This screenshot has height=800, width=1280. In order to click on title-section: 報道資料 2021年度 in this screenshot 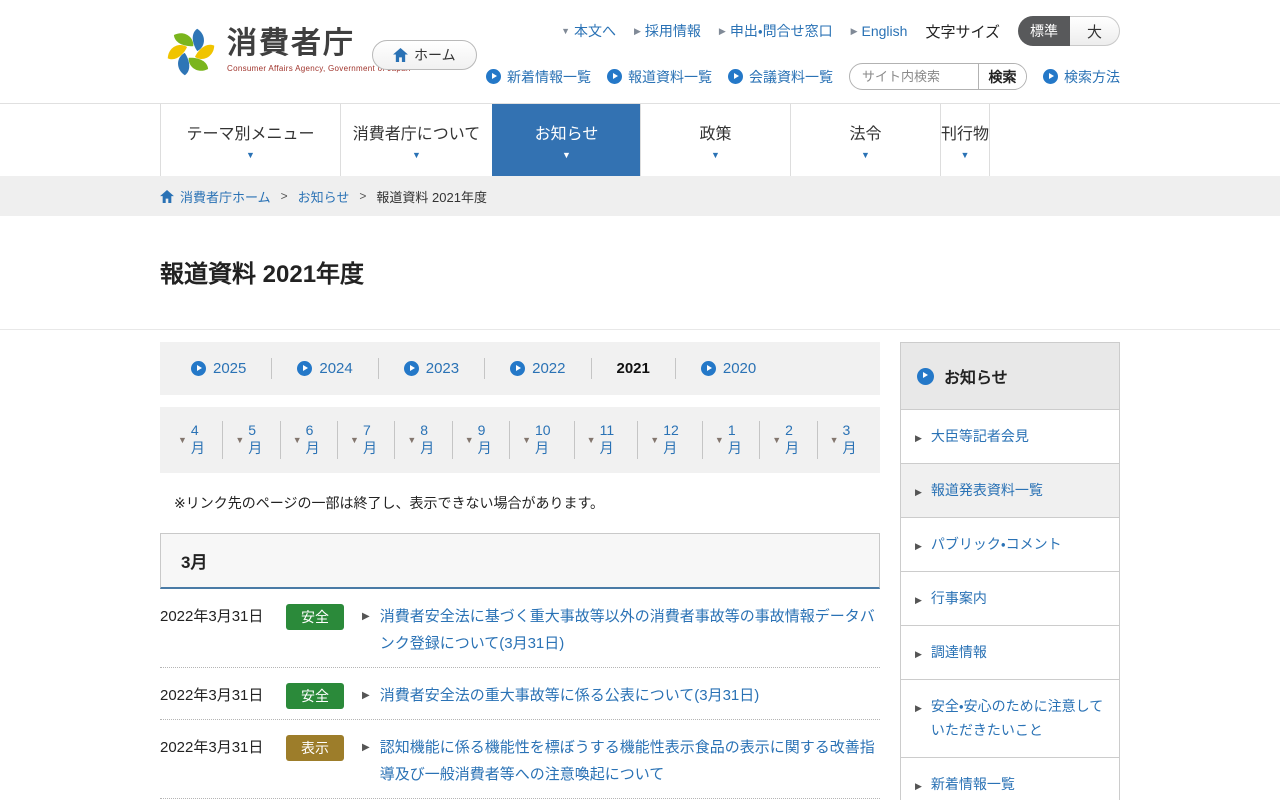, I will do `click(640, 273)`.